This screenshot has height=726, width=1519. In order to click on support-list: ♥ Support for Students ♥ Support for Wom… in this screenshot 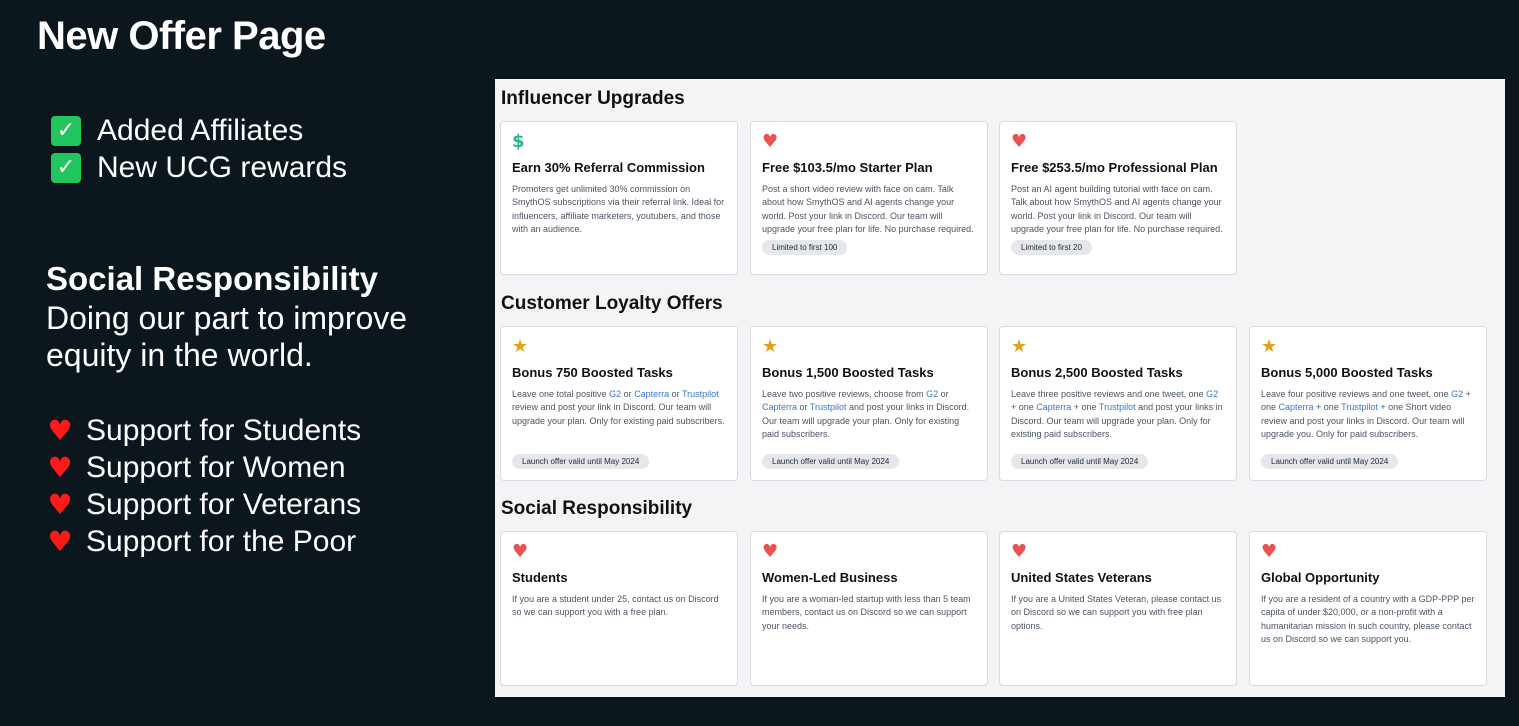, I will do `click(203, 486)`.